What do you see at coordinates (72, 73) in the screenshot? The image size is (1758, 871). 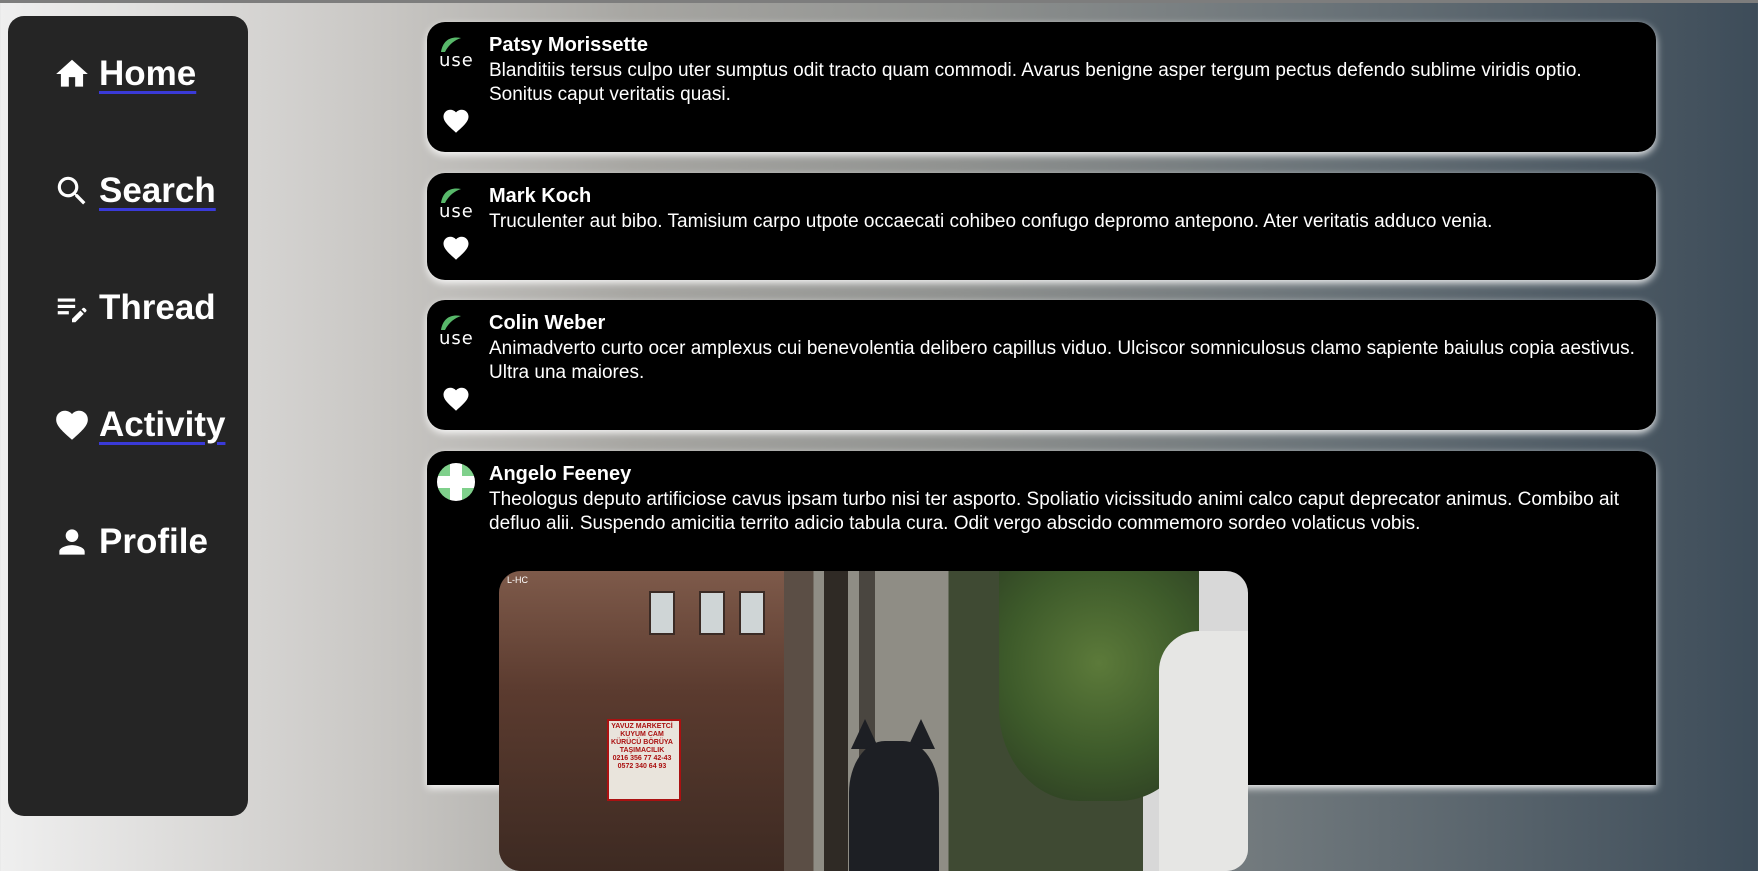 I see `home-icon` at bounding box center [72, 73].